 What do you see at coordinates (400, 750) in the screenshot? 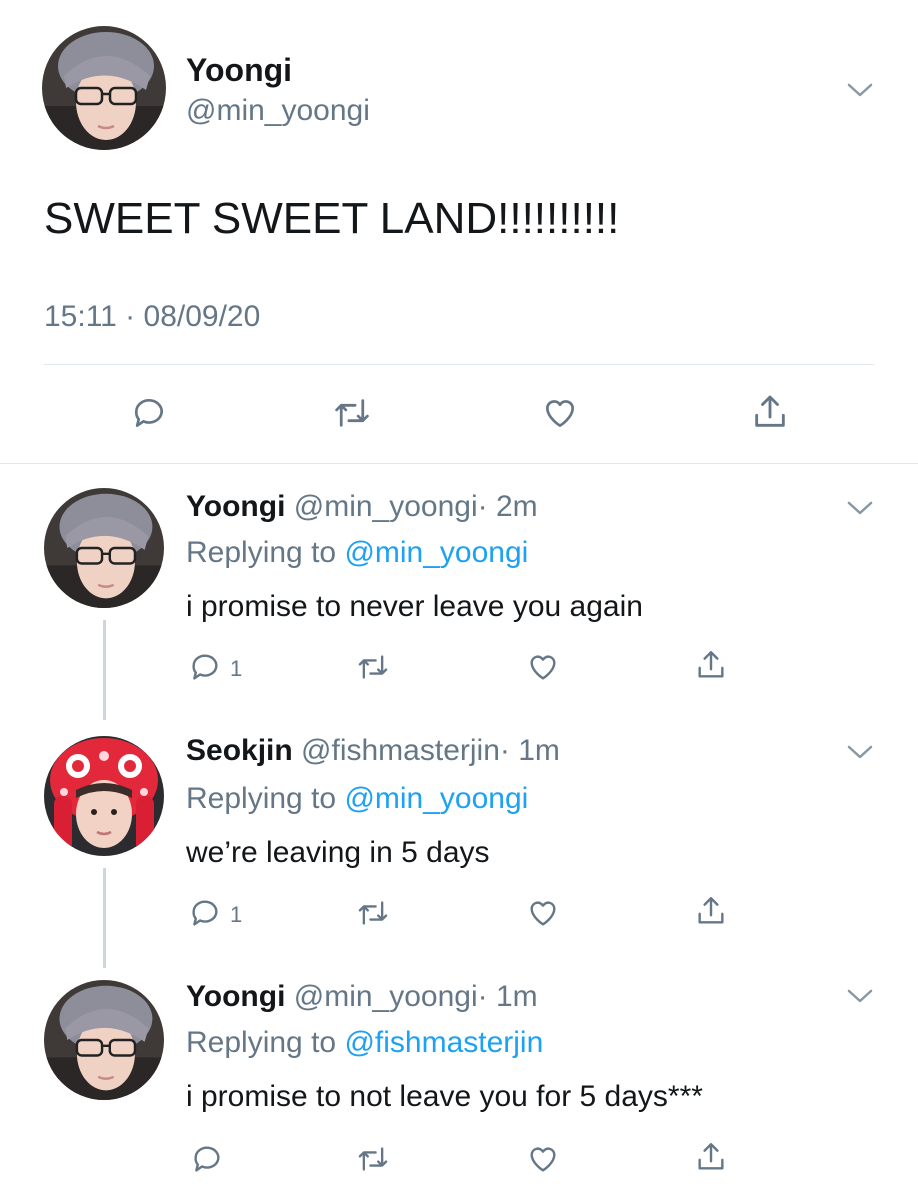
I see `user-handle: @fishmasterjin` at bounding box center [400, 750].